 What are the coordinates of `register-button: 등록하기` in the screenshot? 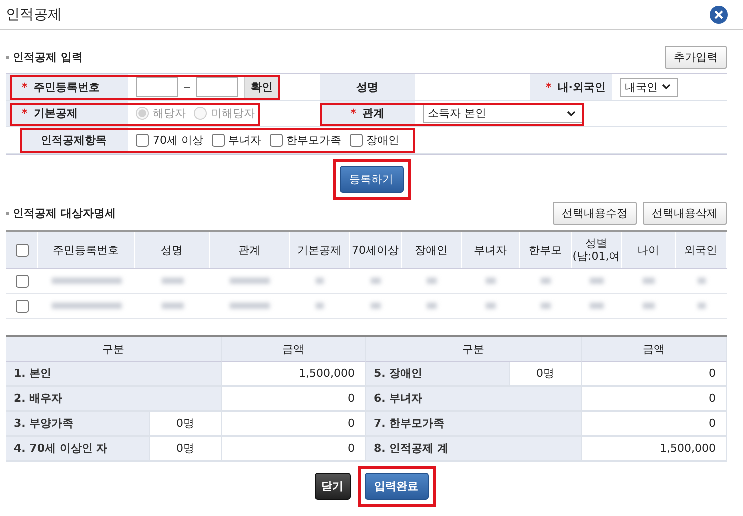 It's located at (372, 179).